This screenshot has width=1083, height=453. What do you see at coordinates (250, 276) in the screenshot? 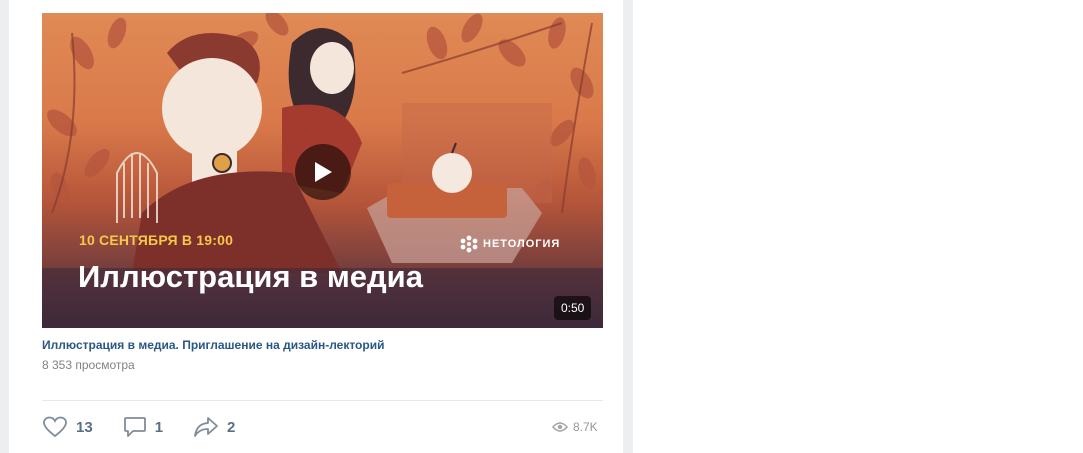
I see `promo-title: Иллюстрация в медиа` at bounding box center [250, 276].